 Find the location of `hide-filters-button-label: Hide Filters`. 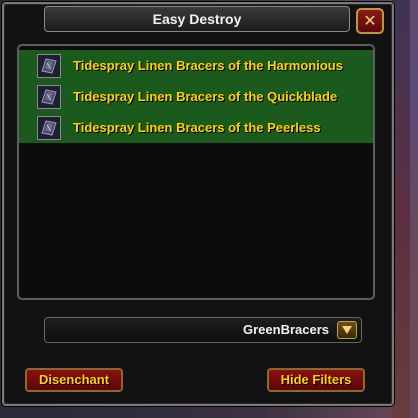

hide-filters-button-label: Hide Filters is located at coordinates (316, 379).